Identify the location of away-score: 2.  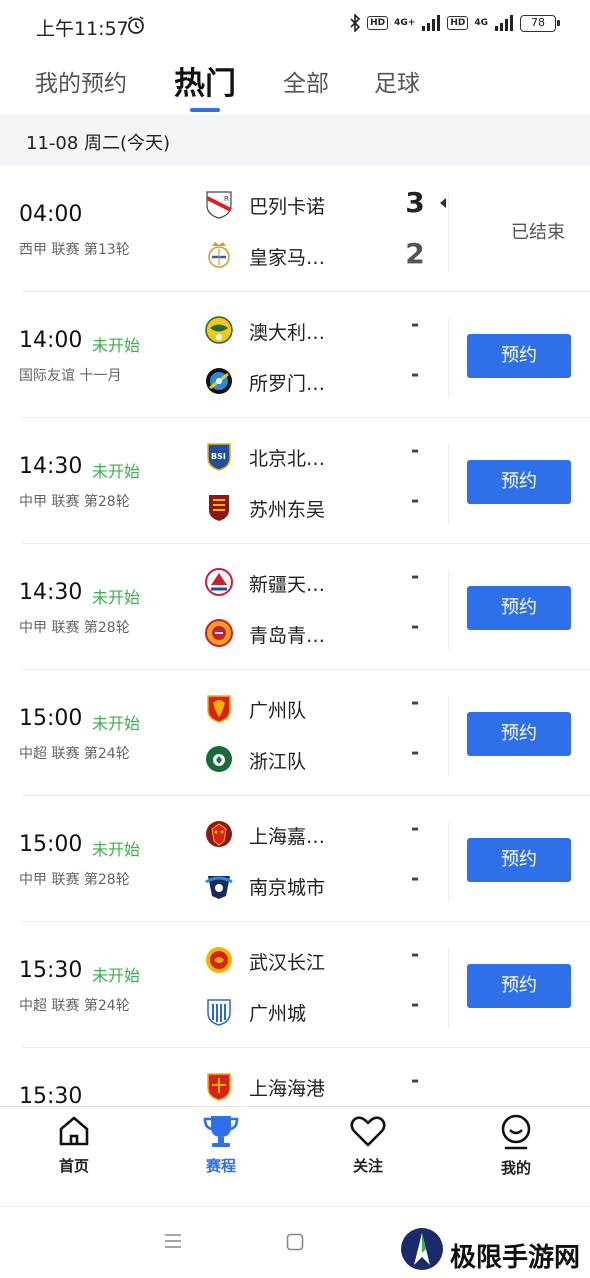
(415, 253).